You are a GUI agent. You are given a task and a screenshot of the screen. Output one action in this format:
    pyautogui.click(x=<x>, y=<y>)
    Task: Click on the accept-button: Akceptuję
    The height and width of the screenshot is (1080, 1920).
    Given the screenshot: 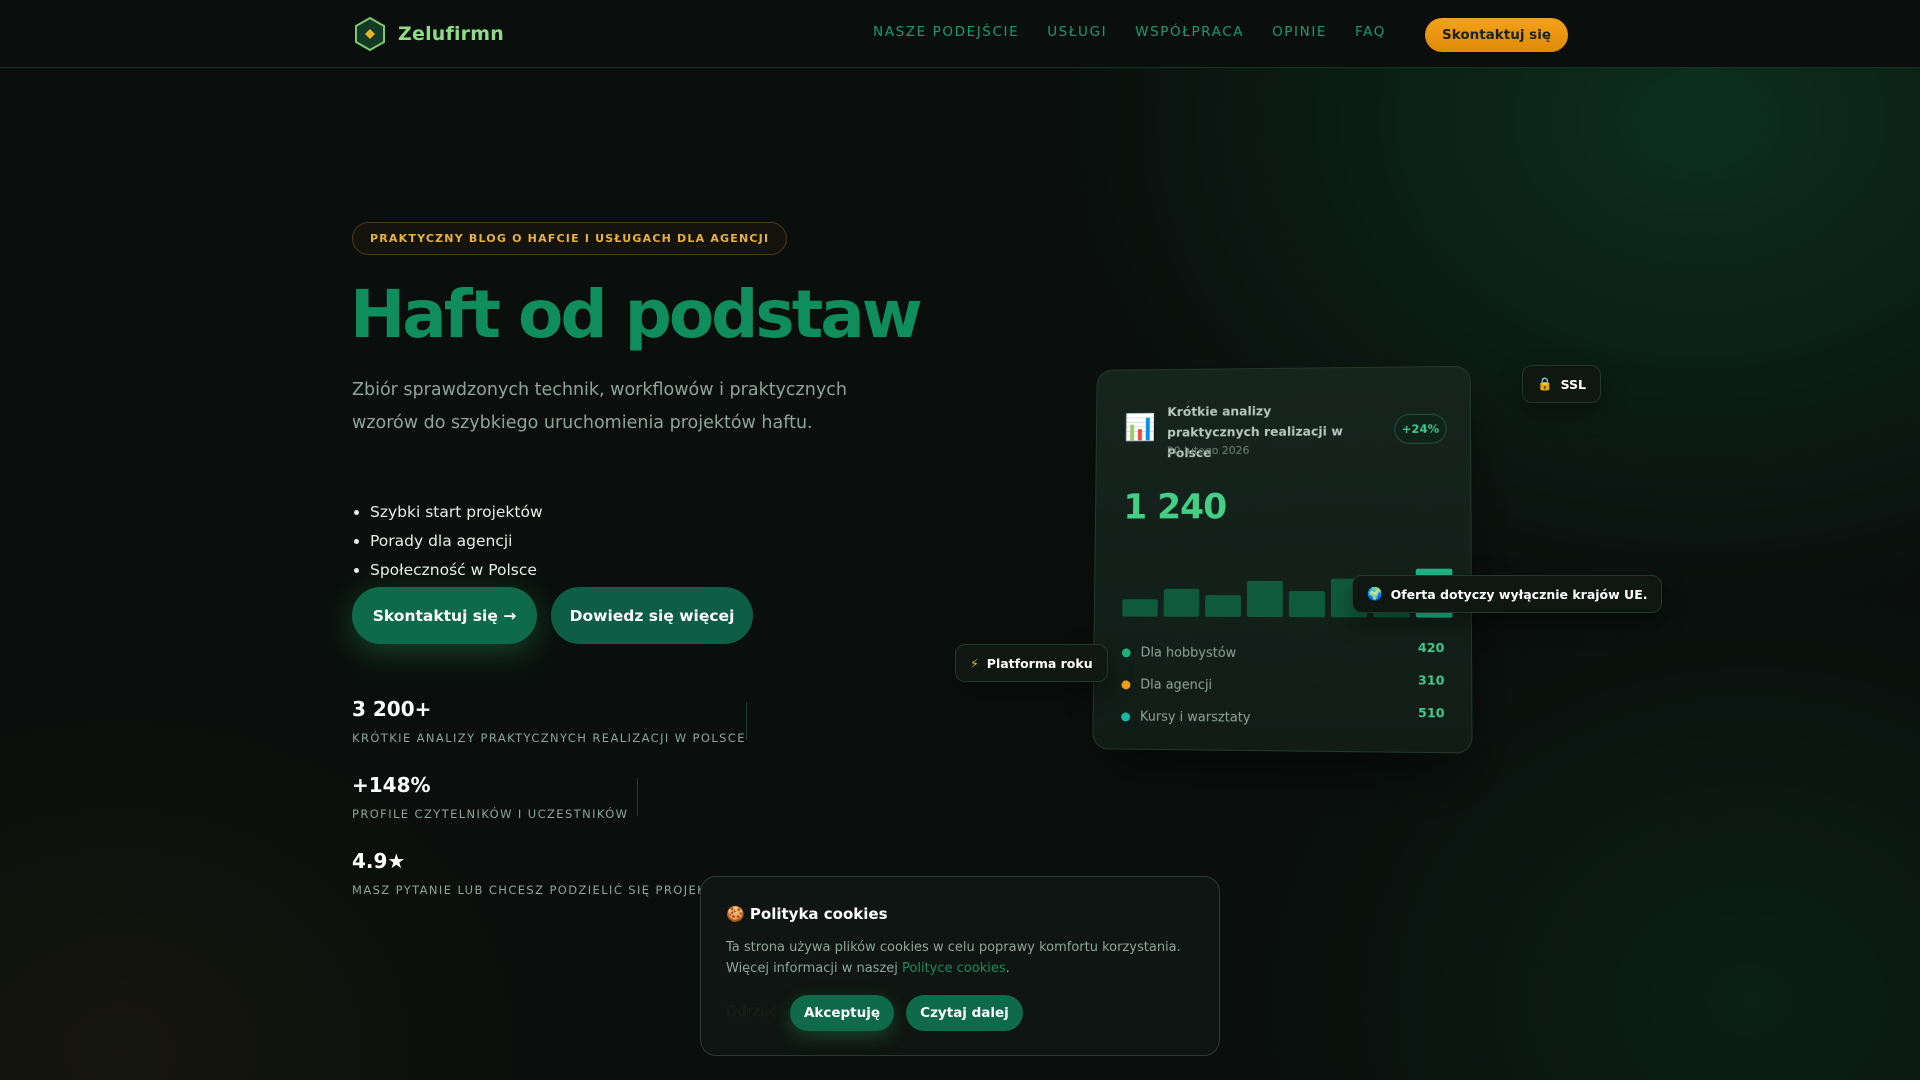 What is the action you would take?
    pyautogui.click(x=842, y=1013)
    